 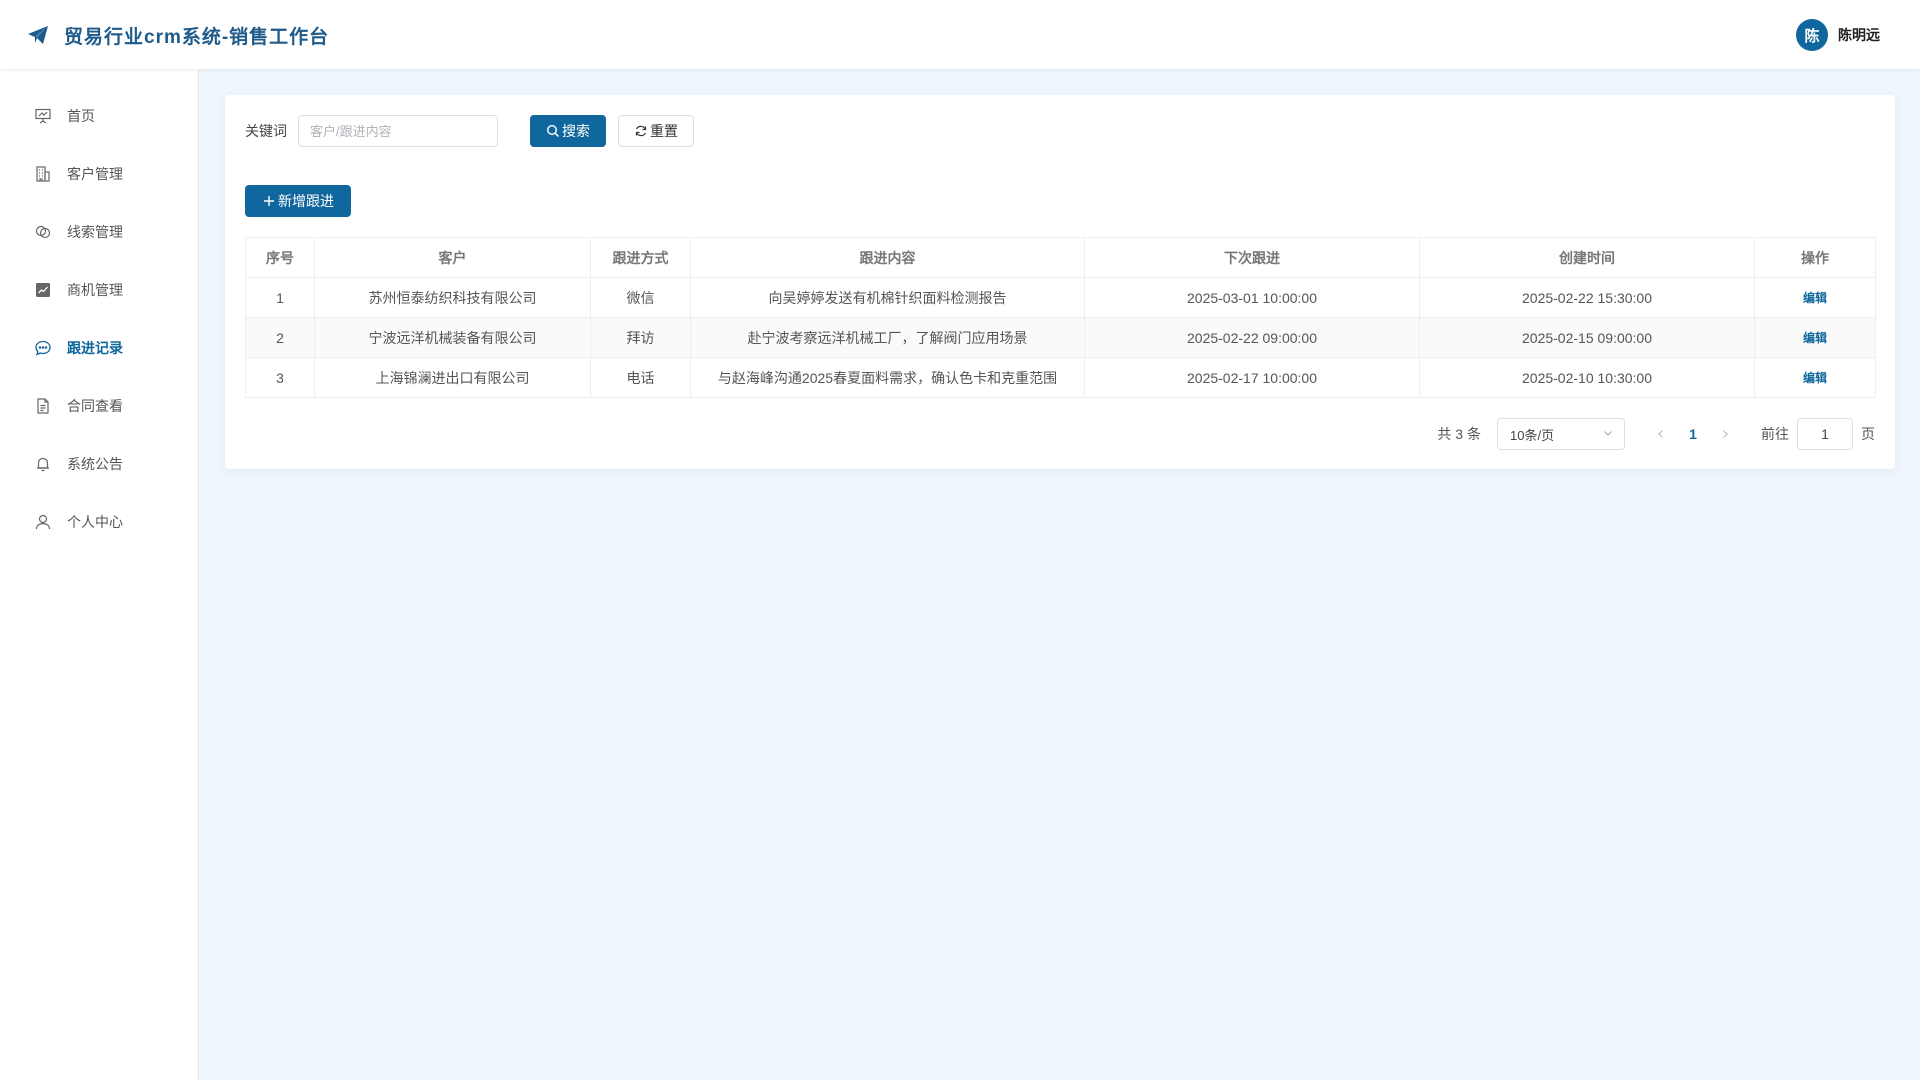 What do you see at coordinates (1587, 337) in the screenshot?
I see `row-created-time: 2025-02-15 09:00:00` at bounding box center [1587, 337].